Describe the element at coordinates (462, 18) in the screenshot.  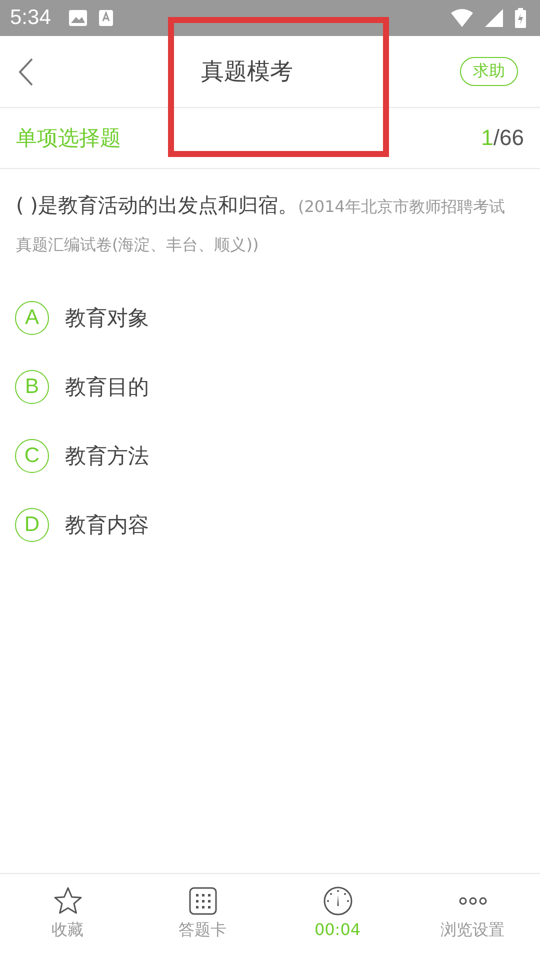
I see `wifi-icon` at that location.